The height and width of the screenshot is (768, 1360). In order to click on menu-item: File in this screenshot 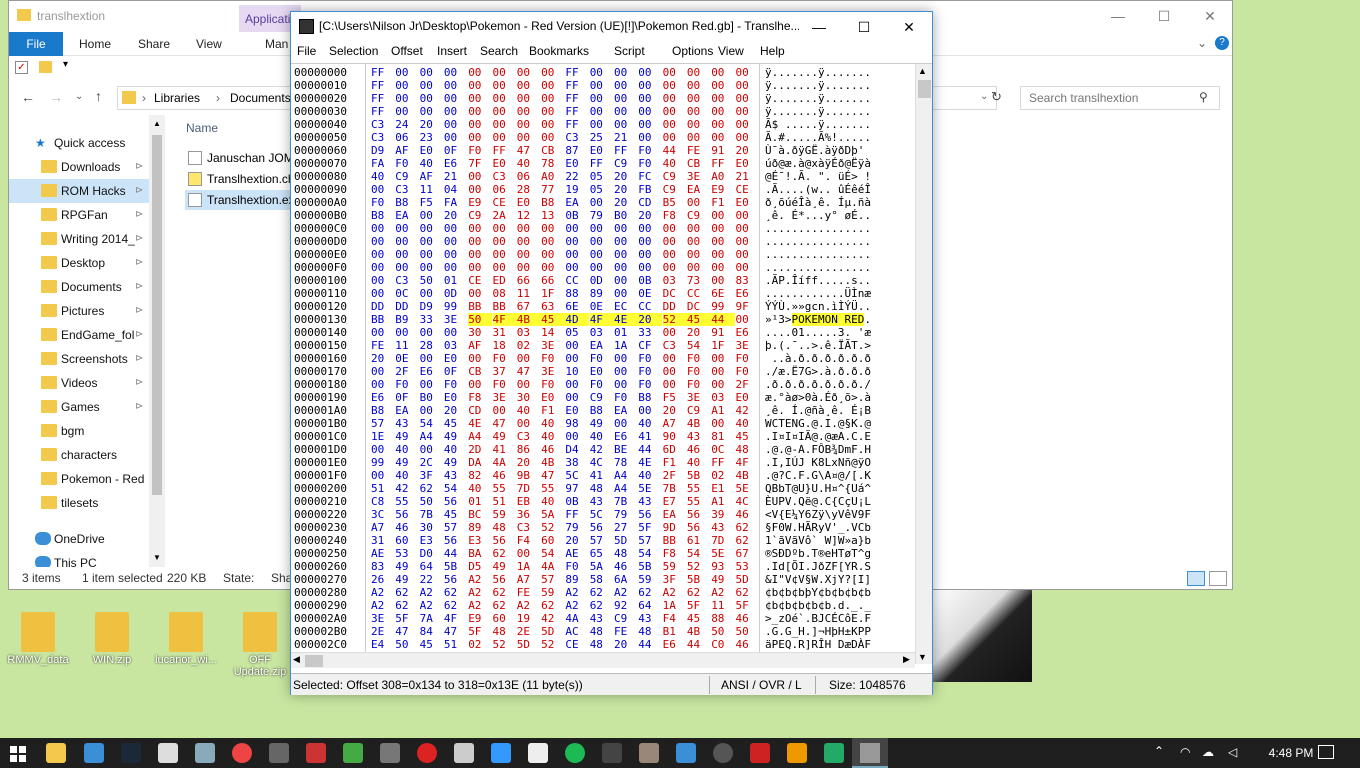, I will do `click(306, 51)`.